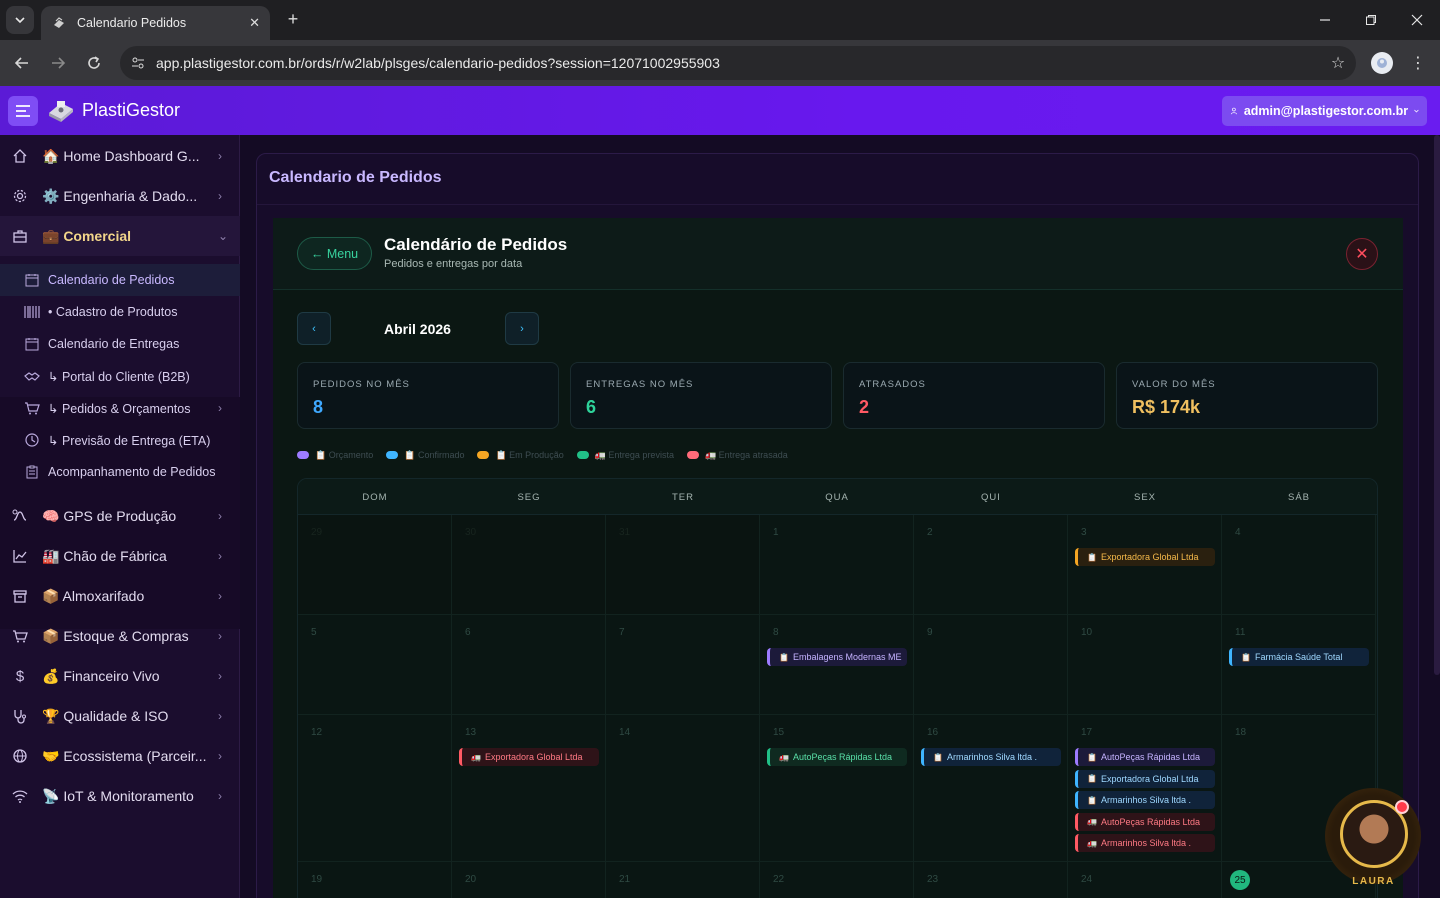 The height and width of the screenshot is (898, 1440). What do you see at coordinates (1417, 20) in the screenshot?
I see `close-window-button` at bounding box center [1417, 20].